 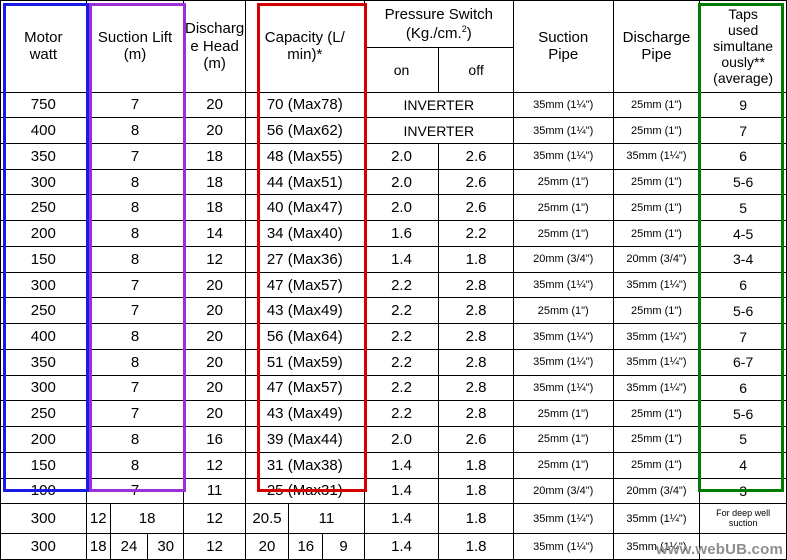 What do you see at coordinates (438, 24) in the screenshot?
I see `header-pressure-switch: Pressure Switch (Kg./cm.2)` at bounding box center [438, 24].